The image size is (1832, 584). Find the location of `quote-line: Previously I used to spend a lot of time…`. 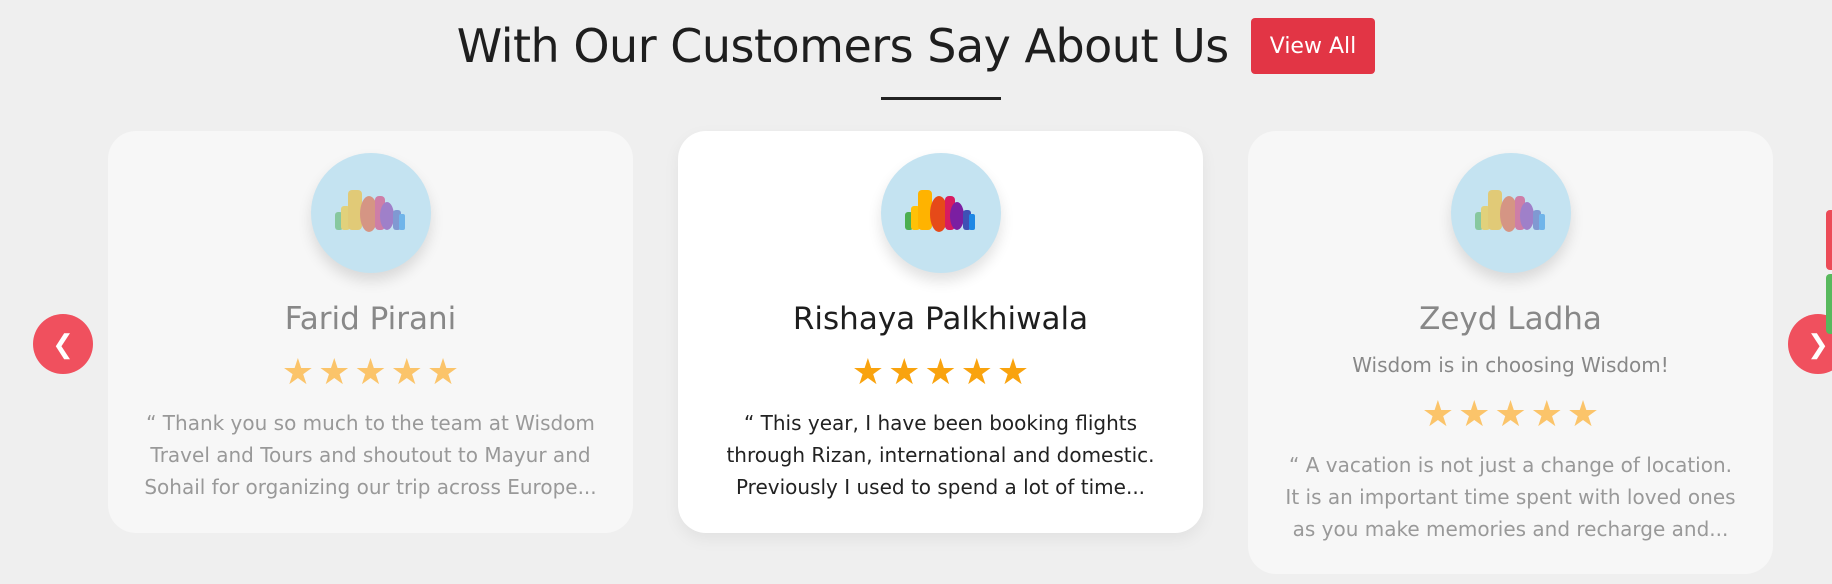

quote-line: Previously I used to spend a lot of time… is located at coordinates (940, 487).